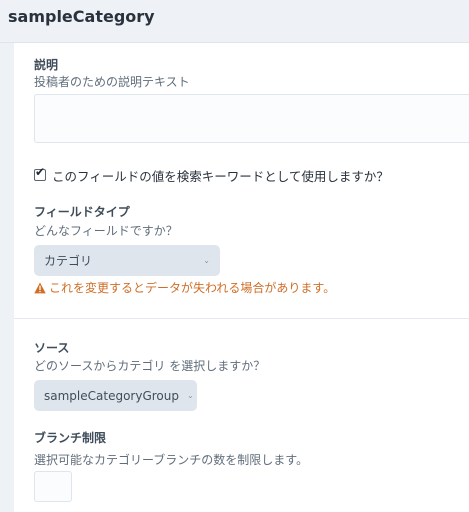 Image resolution: width=469 pixels, height=512 pixels. Describe the element at coordinates (53, 486) in the screenshot. I see `branch-limit-input` at that location.